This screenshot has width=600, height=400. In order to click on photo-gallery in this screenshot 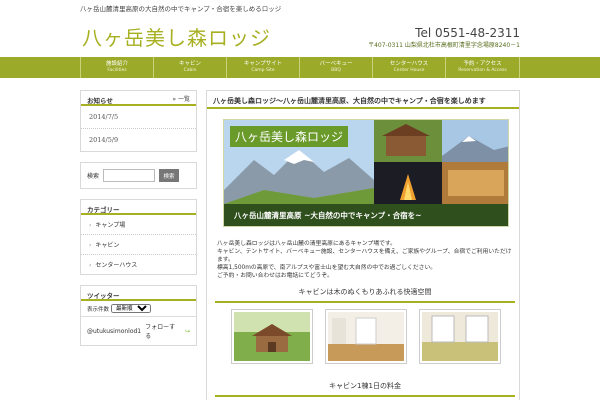, I will do `click(366, 336)`.